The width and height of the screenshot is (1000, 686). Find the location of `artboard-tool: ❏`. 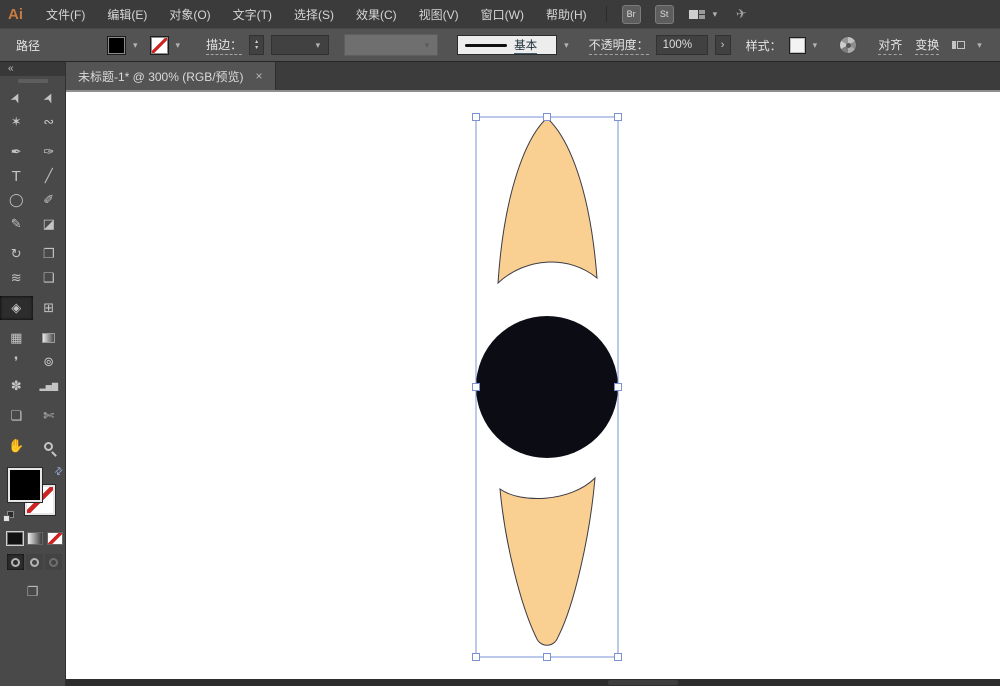

artboard-tool: ❏ is located at coordinates (16, 416).